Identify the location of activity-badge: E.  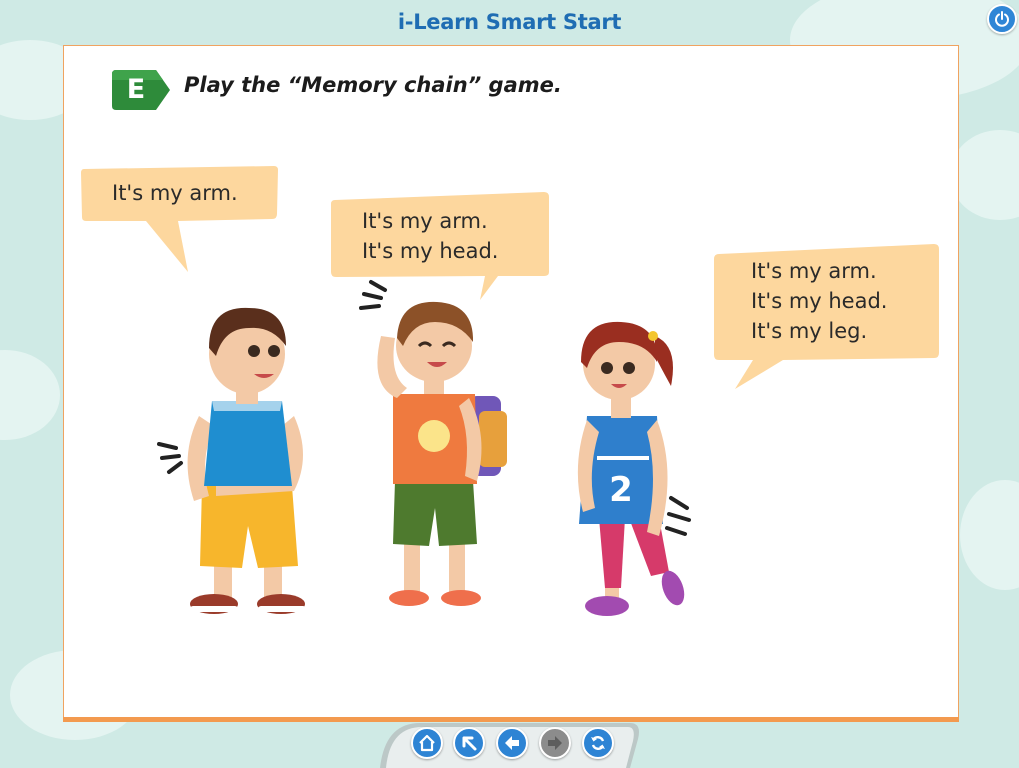
(142, 90).